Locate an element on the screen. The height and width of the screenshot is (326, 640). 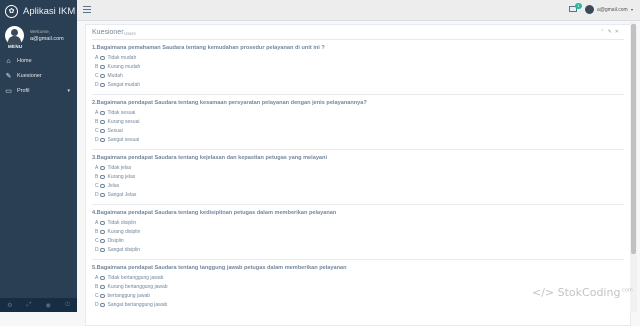
home-icon: ⌂ is located at coordinates (8, 61).